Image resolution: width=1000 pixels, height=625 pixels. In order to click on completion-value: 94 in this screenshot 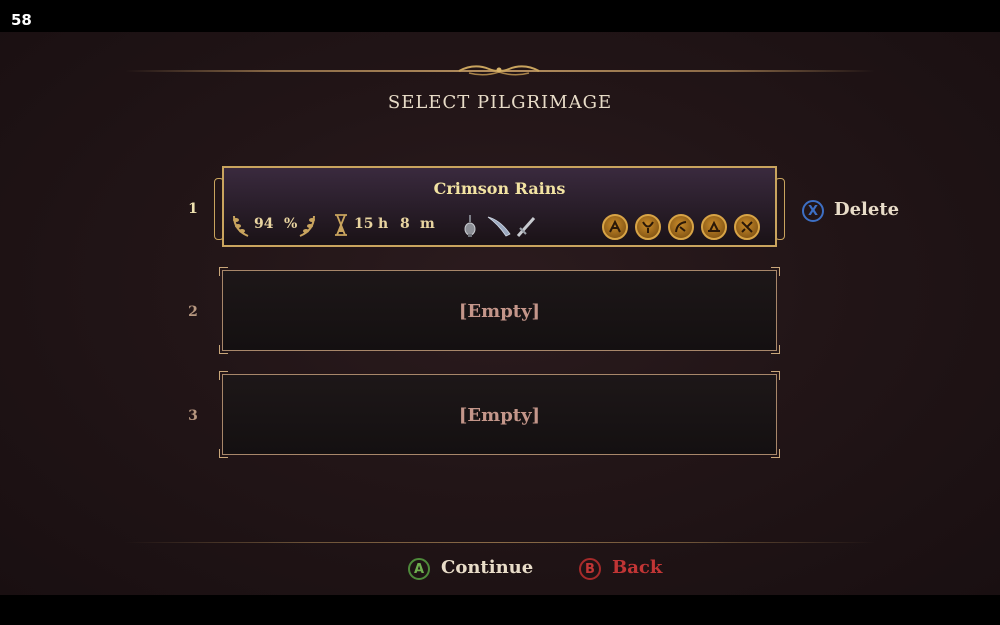, I will do `click(264, 224)`.